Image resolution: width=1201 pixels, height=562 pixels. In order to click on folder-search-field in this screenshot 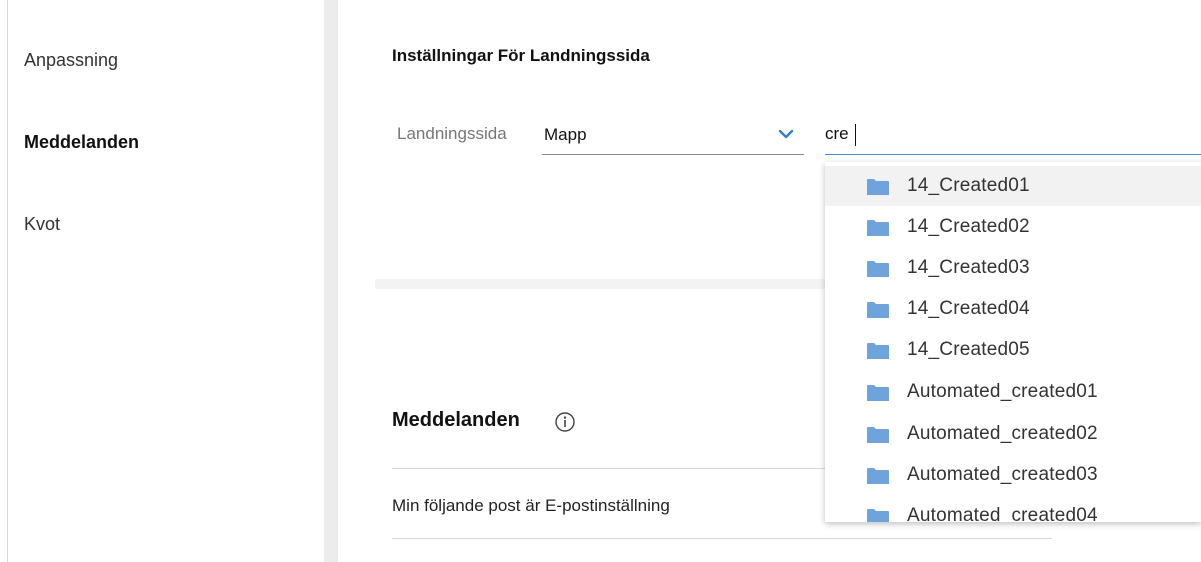, I will do `click(1013, 135)`.